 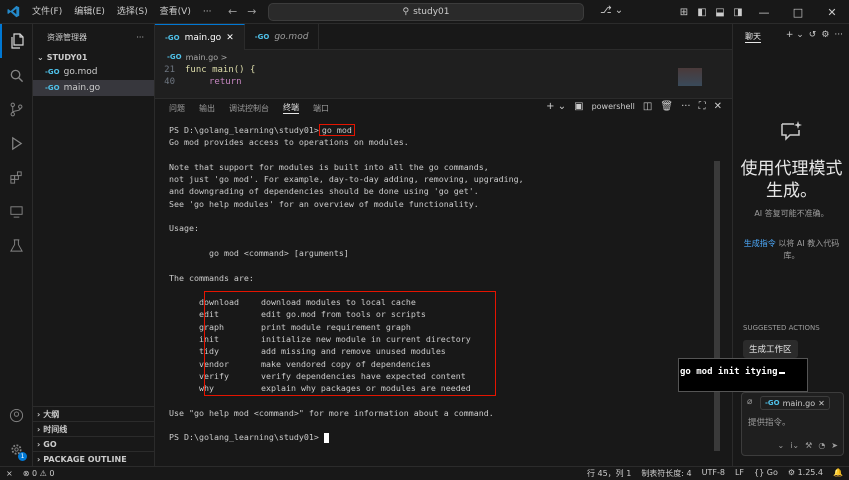 I want to click on section-outline: › 大纲, so click(x=94, y=413).